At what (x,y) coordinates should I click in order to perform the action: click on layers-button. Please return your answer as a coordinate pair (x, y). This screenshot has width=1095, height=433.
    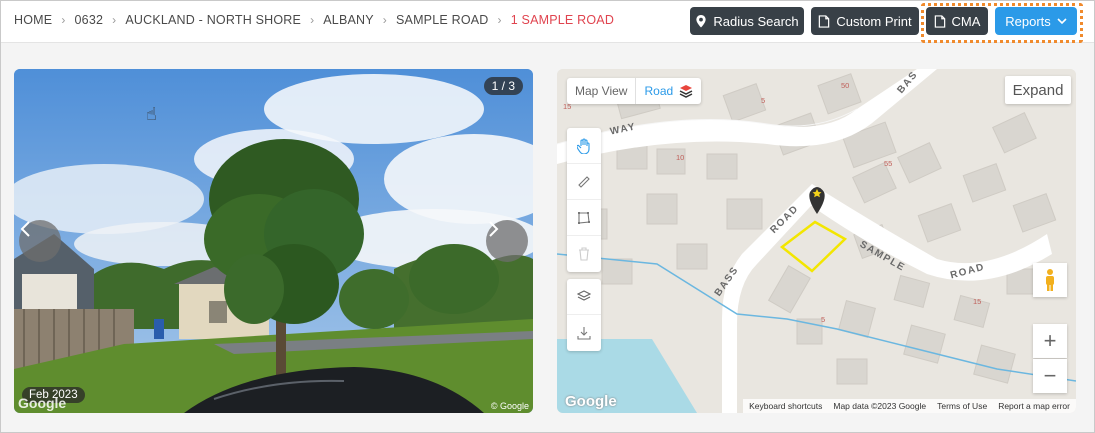
    Looking at the image, I should click on (584, 297).